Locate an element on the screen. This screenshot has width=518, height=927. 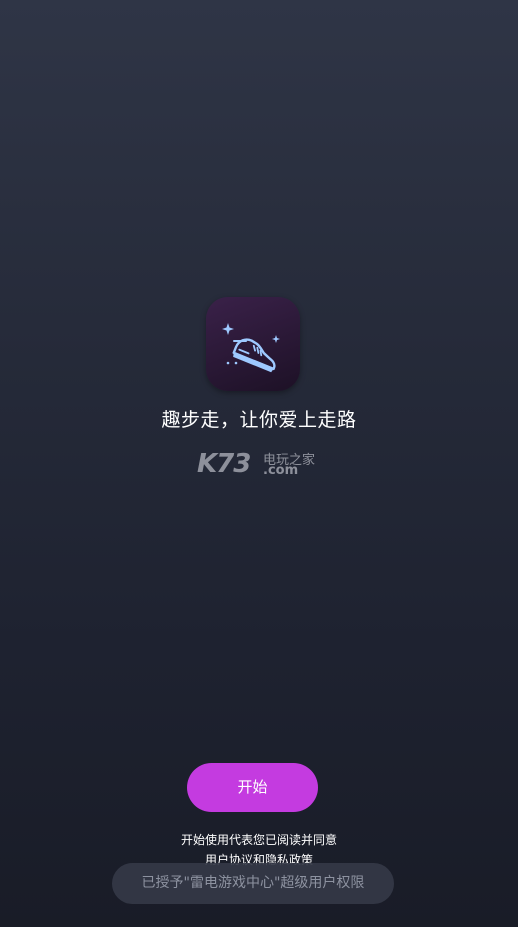
app-icon is located at coordinates (253, 344).